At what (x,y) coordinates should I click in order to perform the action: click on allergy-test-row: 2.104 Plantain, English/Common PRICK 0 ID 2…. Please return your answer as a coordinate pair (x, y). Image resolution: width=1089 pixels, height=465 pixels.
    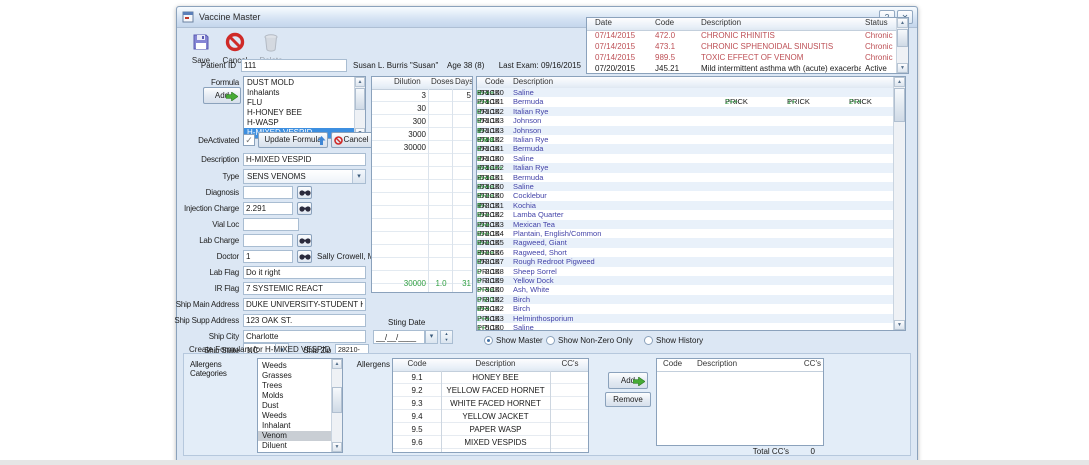
    Looking at the image, I should click on (686, 233).